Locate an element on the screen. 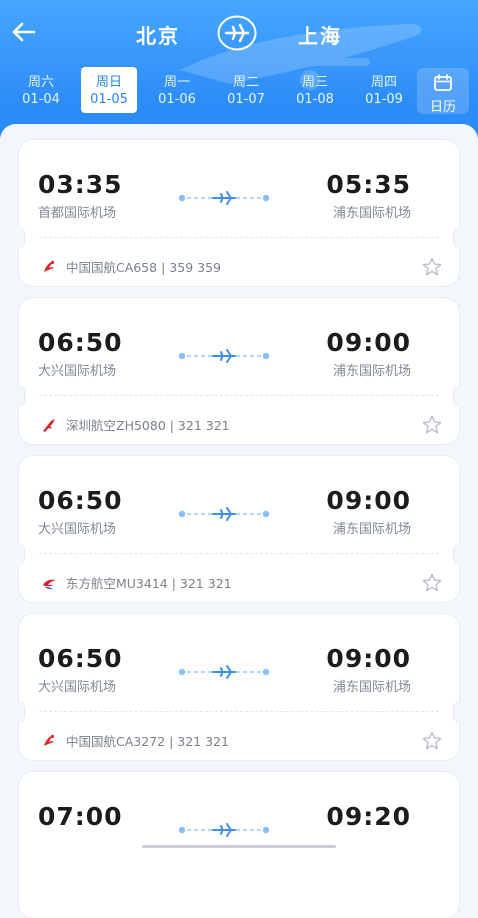  airline-info: 中国国航CA658 | 359 359 is located at coordinates (131, 266).